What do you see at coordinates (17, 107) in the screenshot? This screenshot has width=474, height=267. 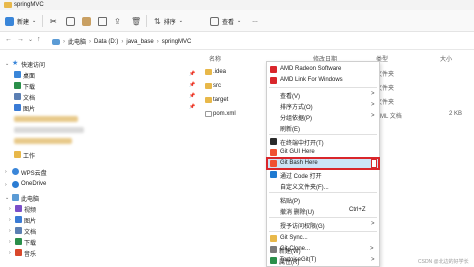 I see `picture-icon` at bounding box center [17, 107].